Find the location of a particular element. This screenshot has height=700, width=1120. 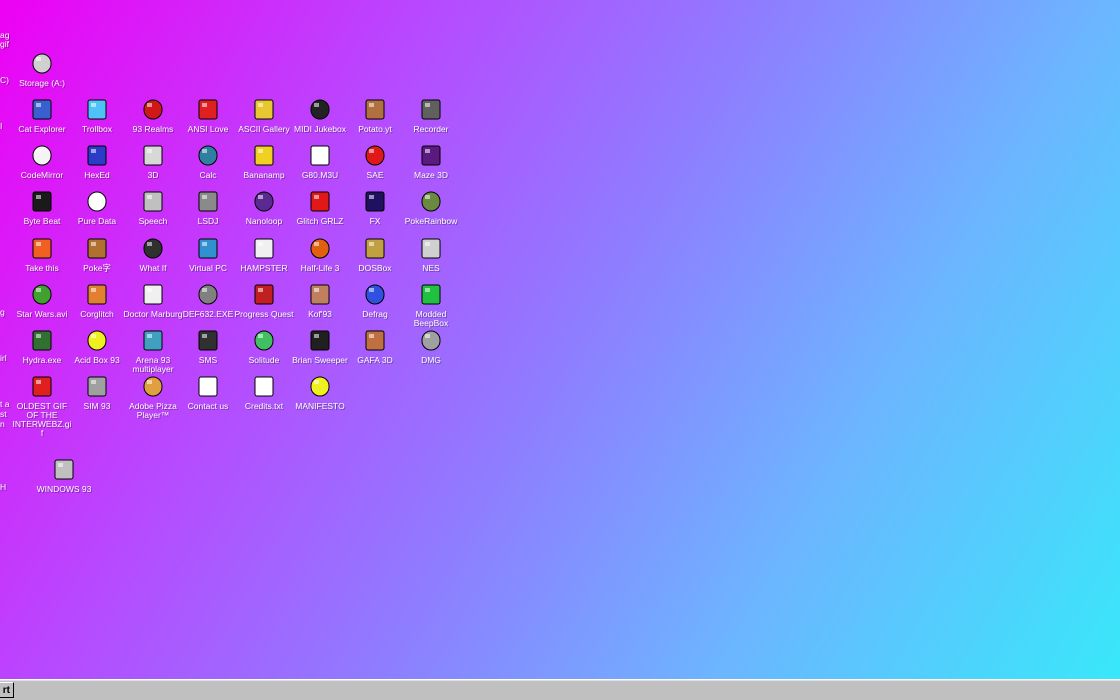

desktop-icon: SIM 93 is located at coordinates (97, 392).